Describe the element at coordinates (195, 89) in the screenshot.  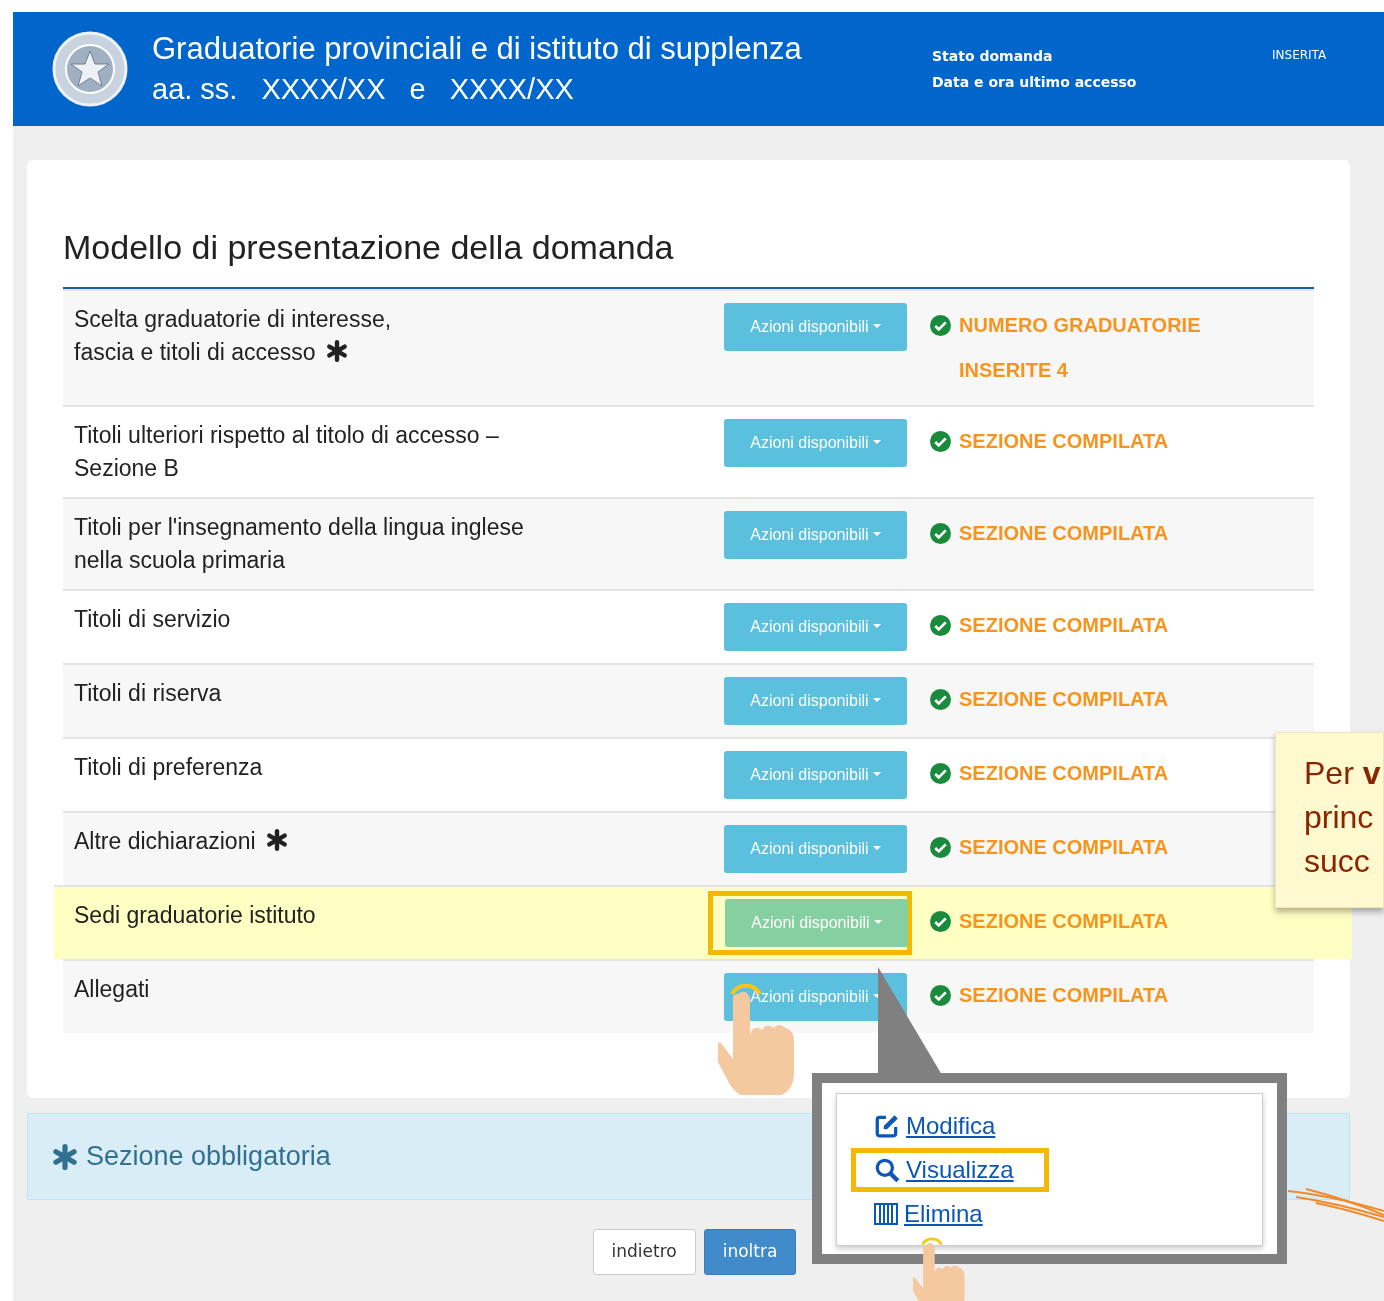
I see `school-year-text: aa. ss.` at that location.